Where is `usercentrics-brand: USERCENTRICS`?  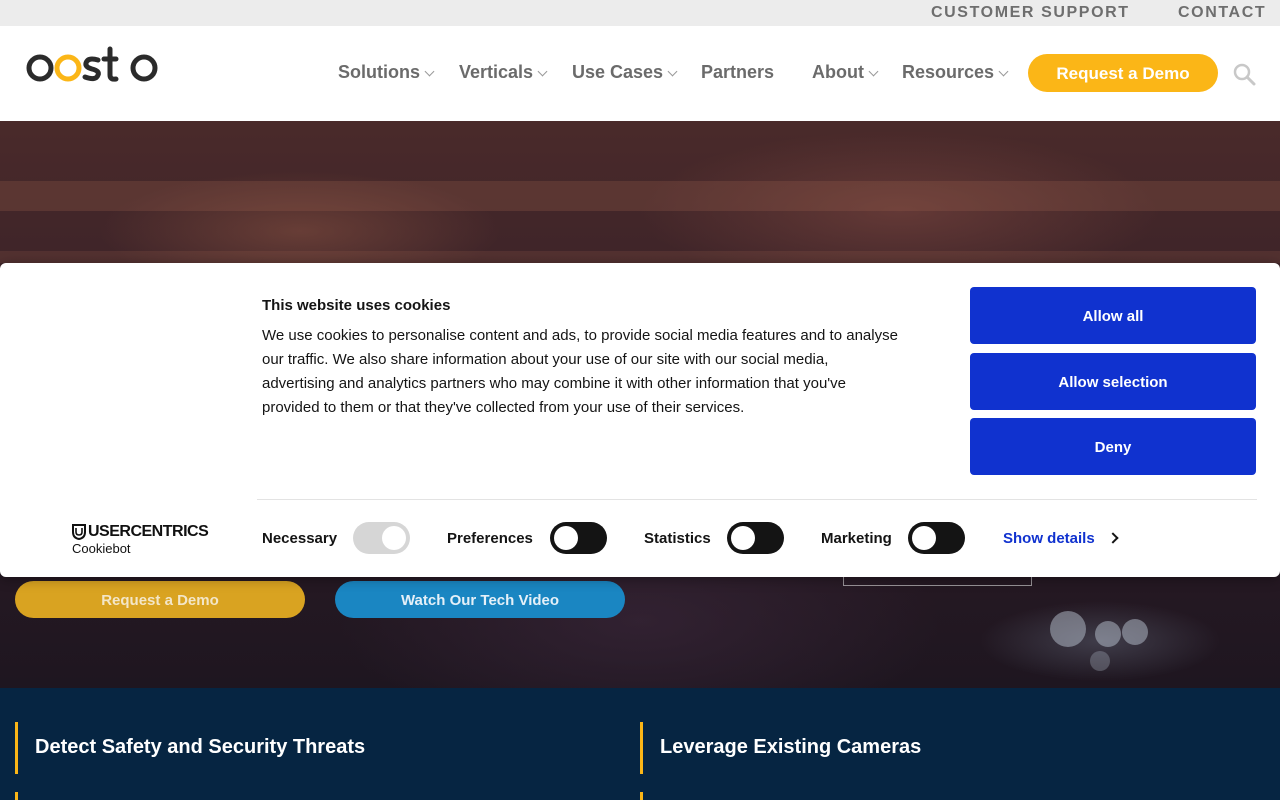 usercentrics-brand: USERCENTRICS is located at coordinates (148, 531).